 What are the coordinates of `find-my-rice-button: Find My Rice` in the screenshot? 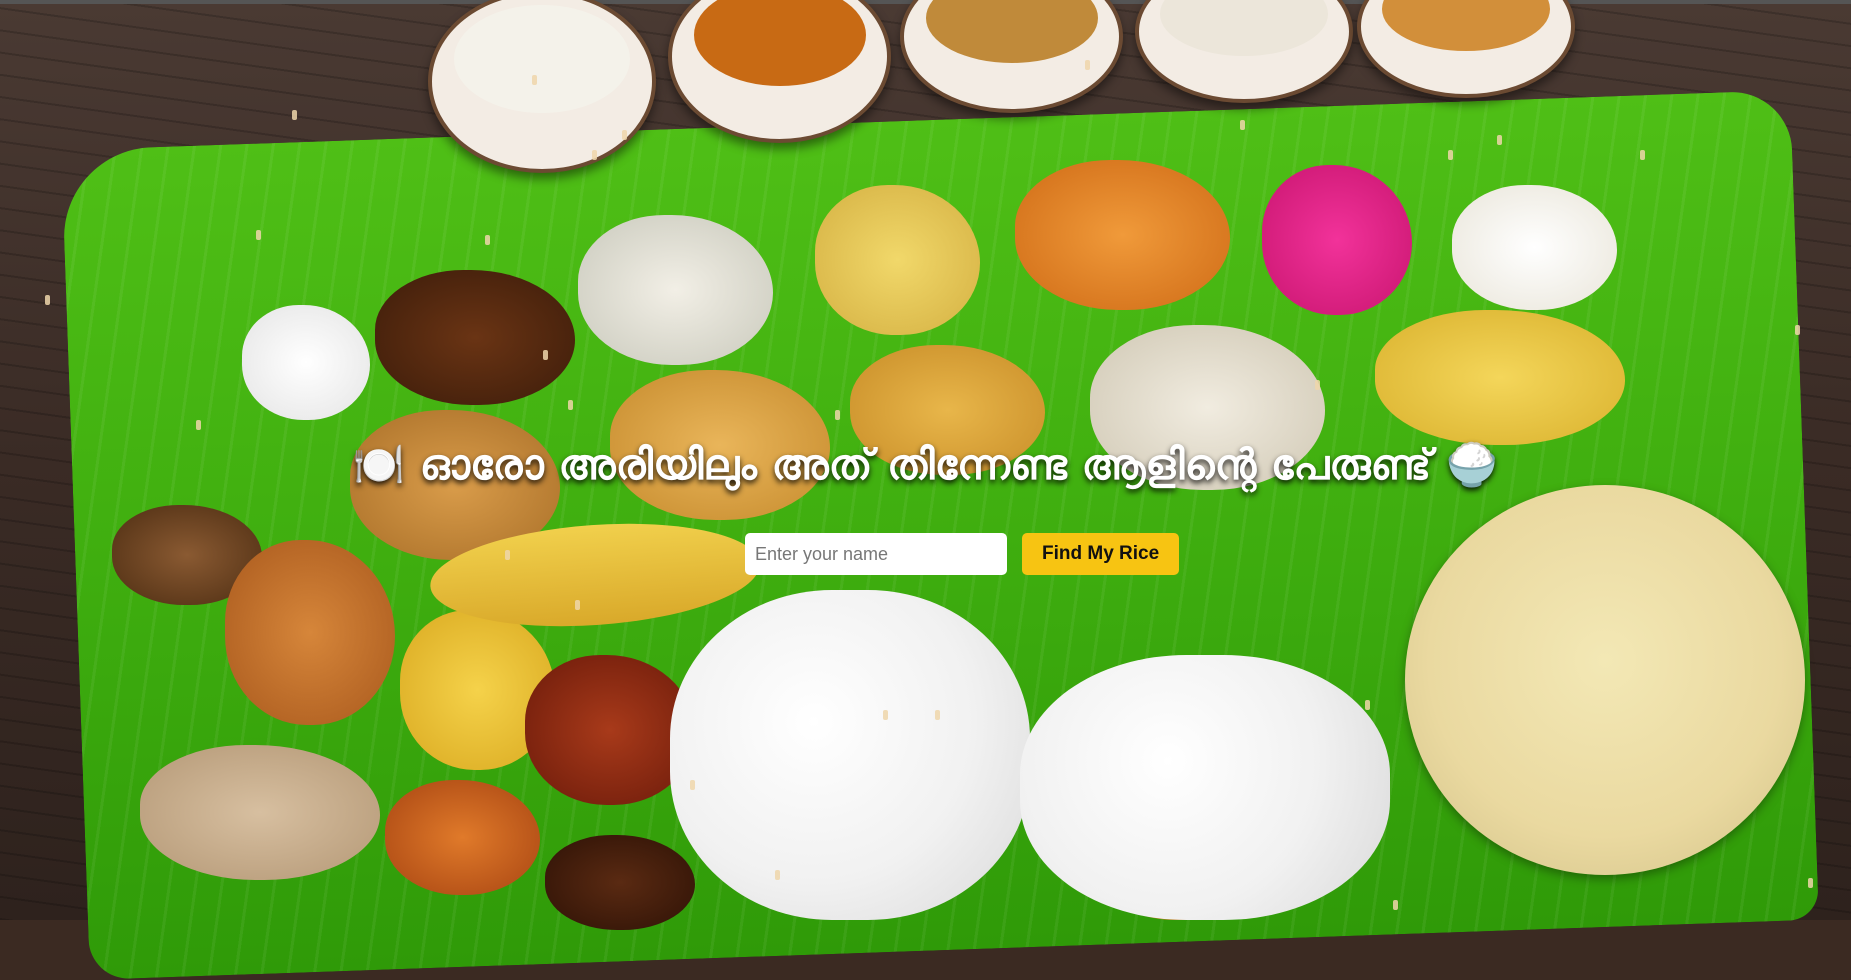 It's located at (1101, 554).